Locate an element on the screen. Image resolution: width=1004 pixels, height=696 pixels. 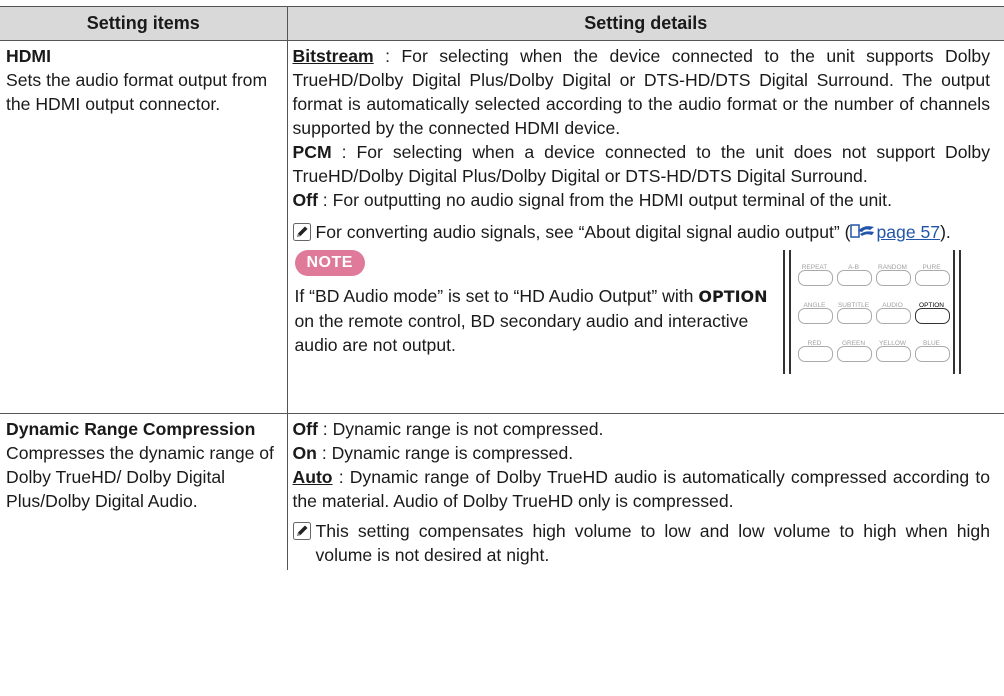
option-description: : Dynamic range is compressed. is located at coordinates (445, 453).